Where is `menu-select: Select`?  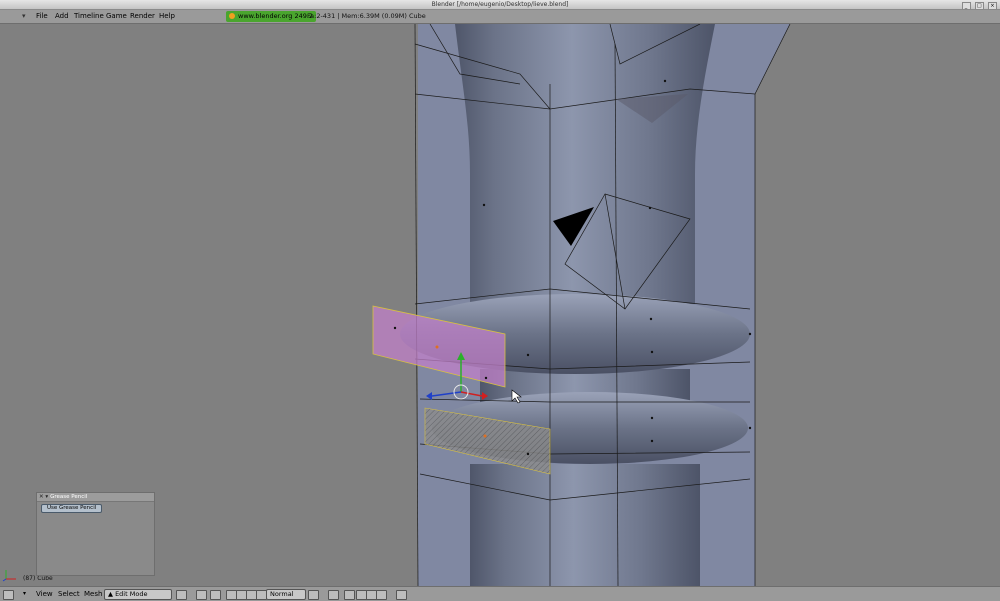
menu-select: Select is located at coordinates (69, 594).